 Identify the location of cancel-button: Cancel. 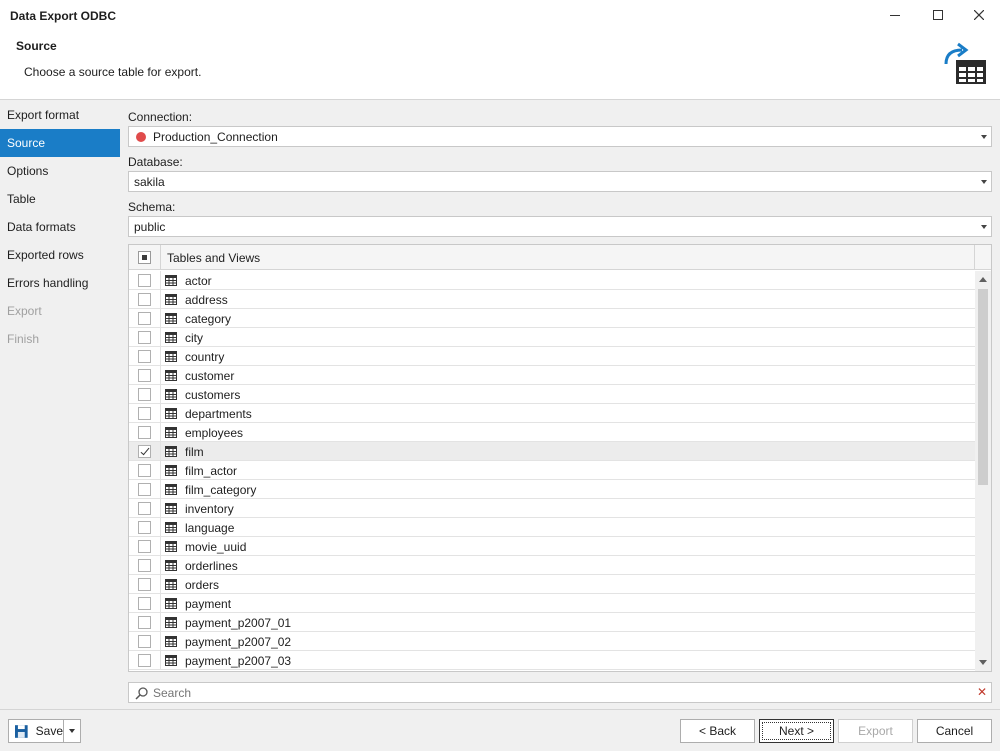
(954, 731).